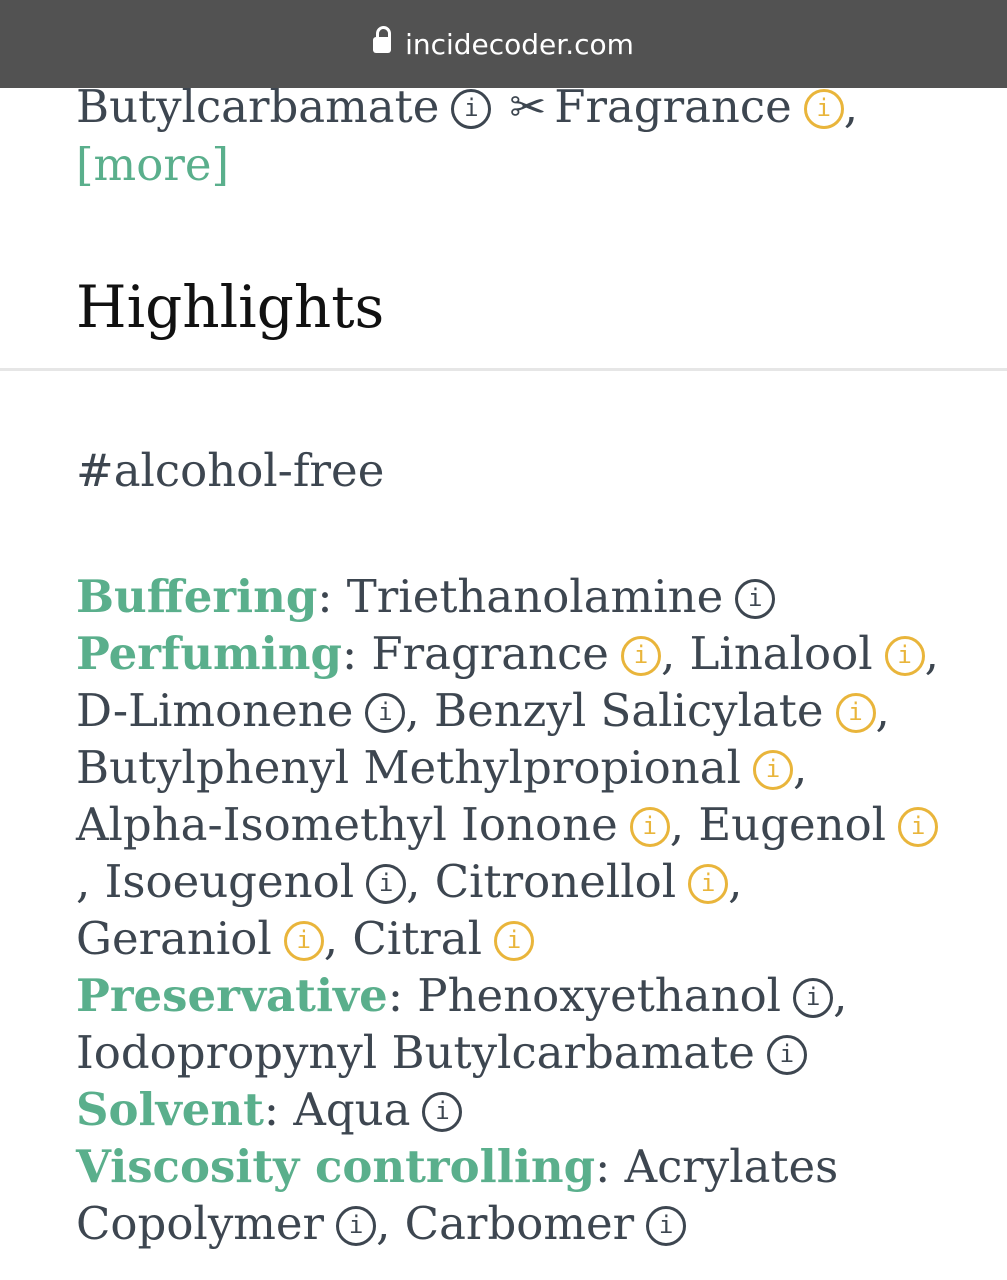 Image resolution: width=1007 pixels, height=1280 pixels. What do you see at coordinates (174, 938) in the screenshot?
I see `ingredient-link: Geraniol` at bounding box center [174, 938].